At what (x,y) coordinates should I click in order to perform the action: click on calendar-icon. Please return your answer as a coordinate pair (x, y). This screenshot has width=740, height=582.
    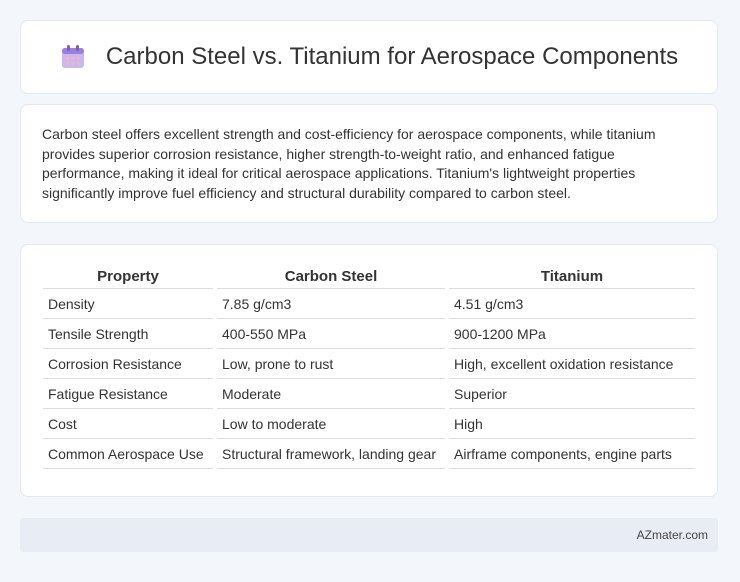
    Looking at the image, I should click on (73, 57).